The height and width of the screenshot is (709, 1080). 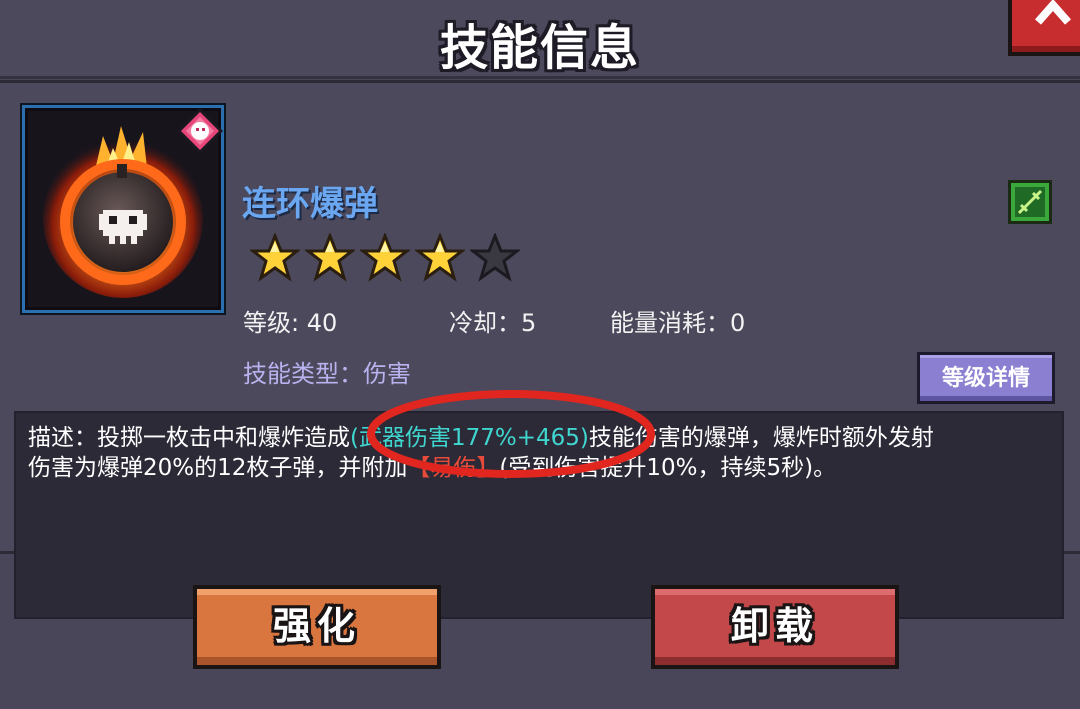 I want to click on title-bar: 技能信息, so click(x=540, y=39).